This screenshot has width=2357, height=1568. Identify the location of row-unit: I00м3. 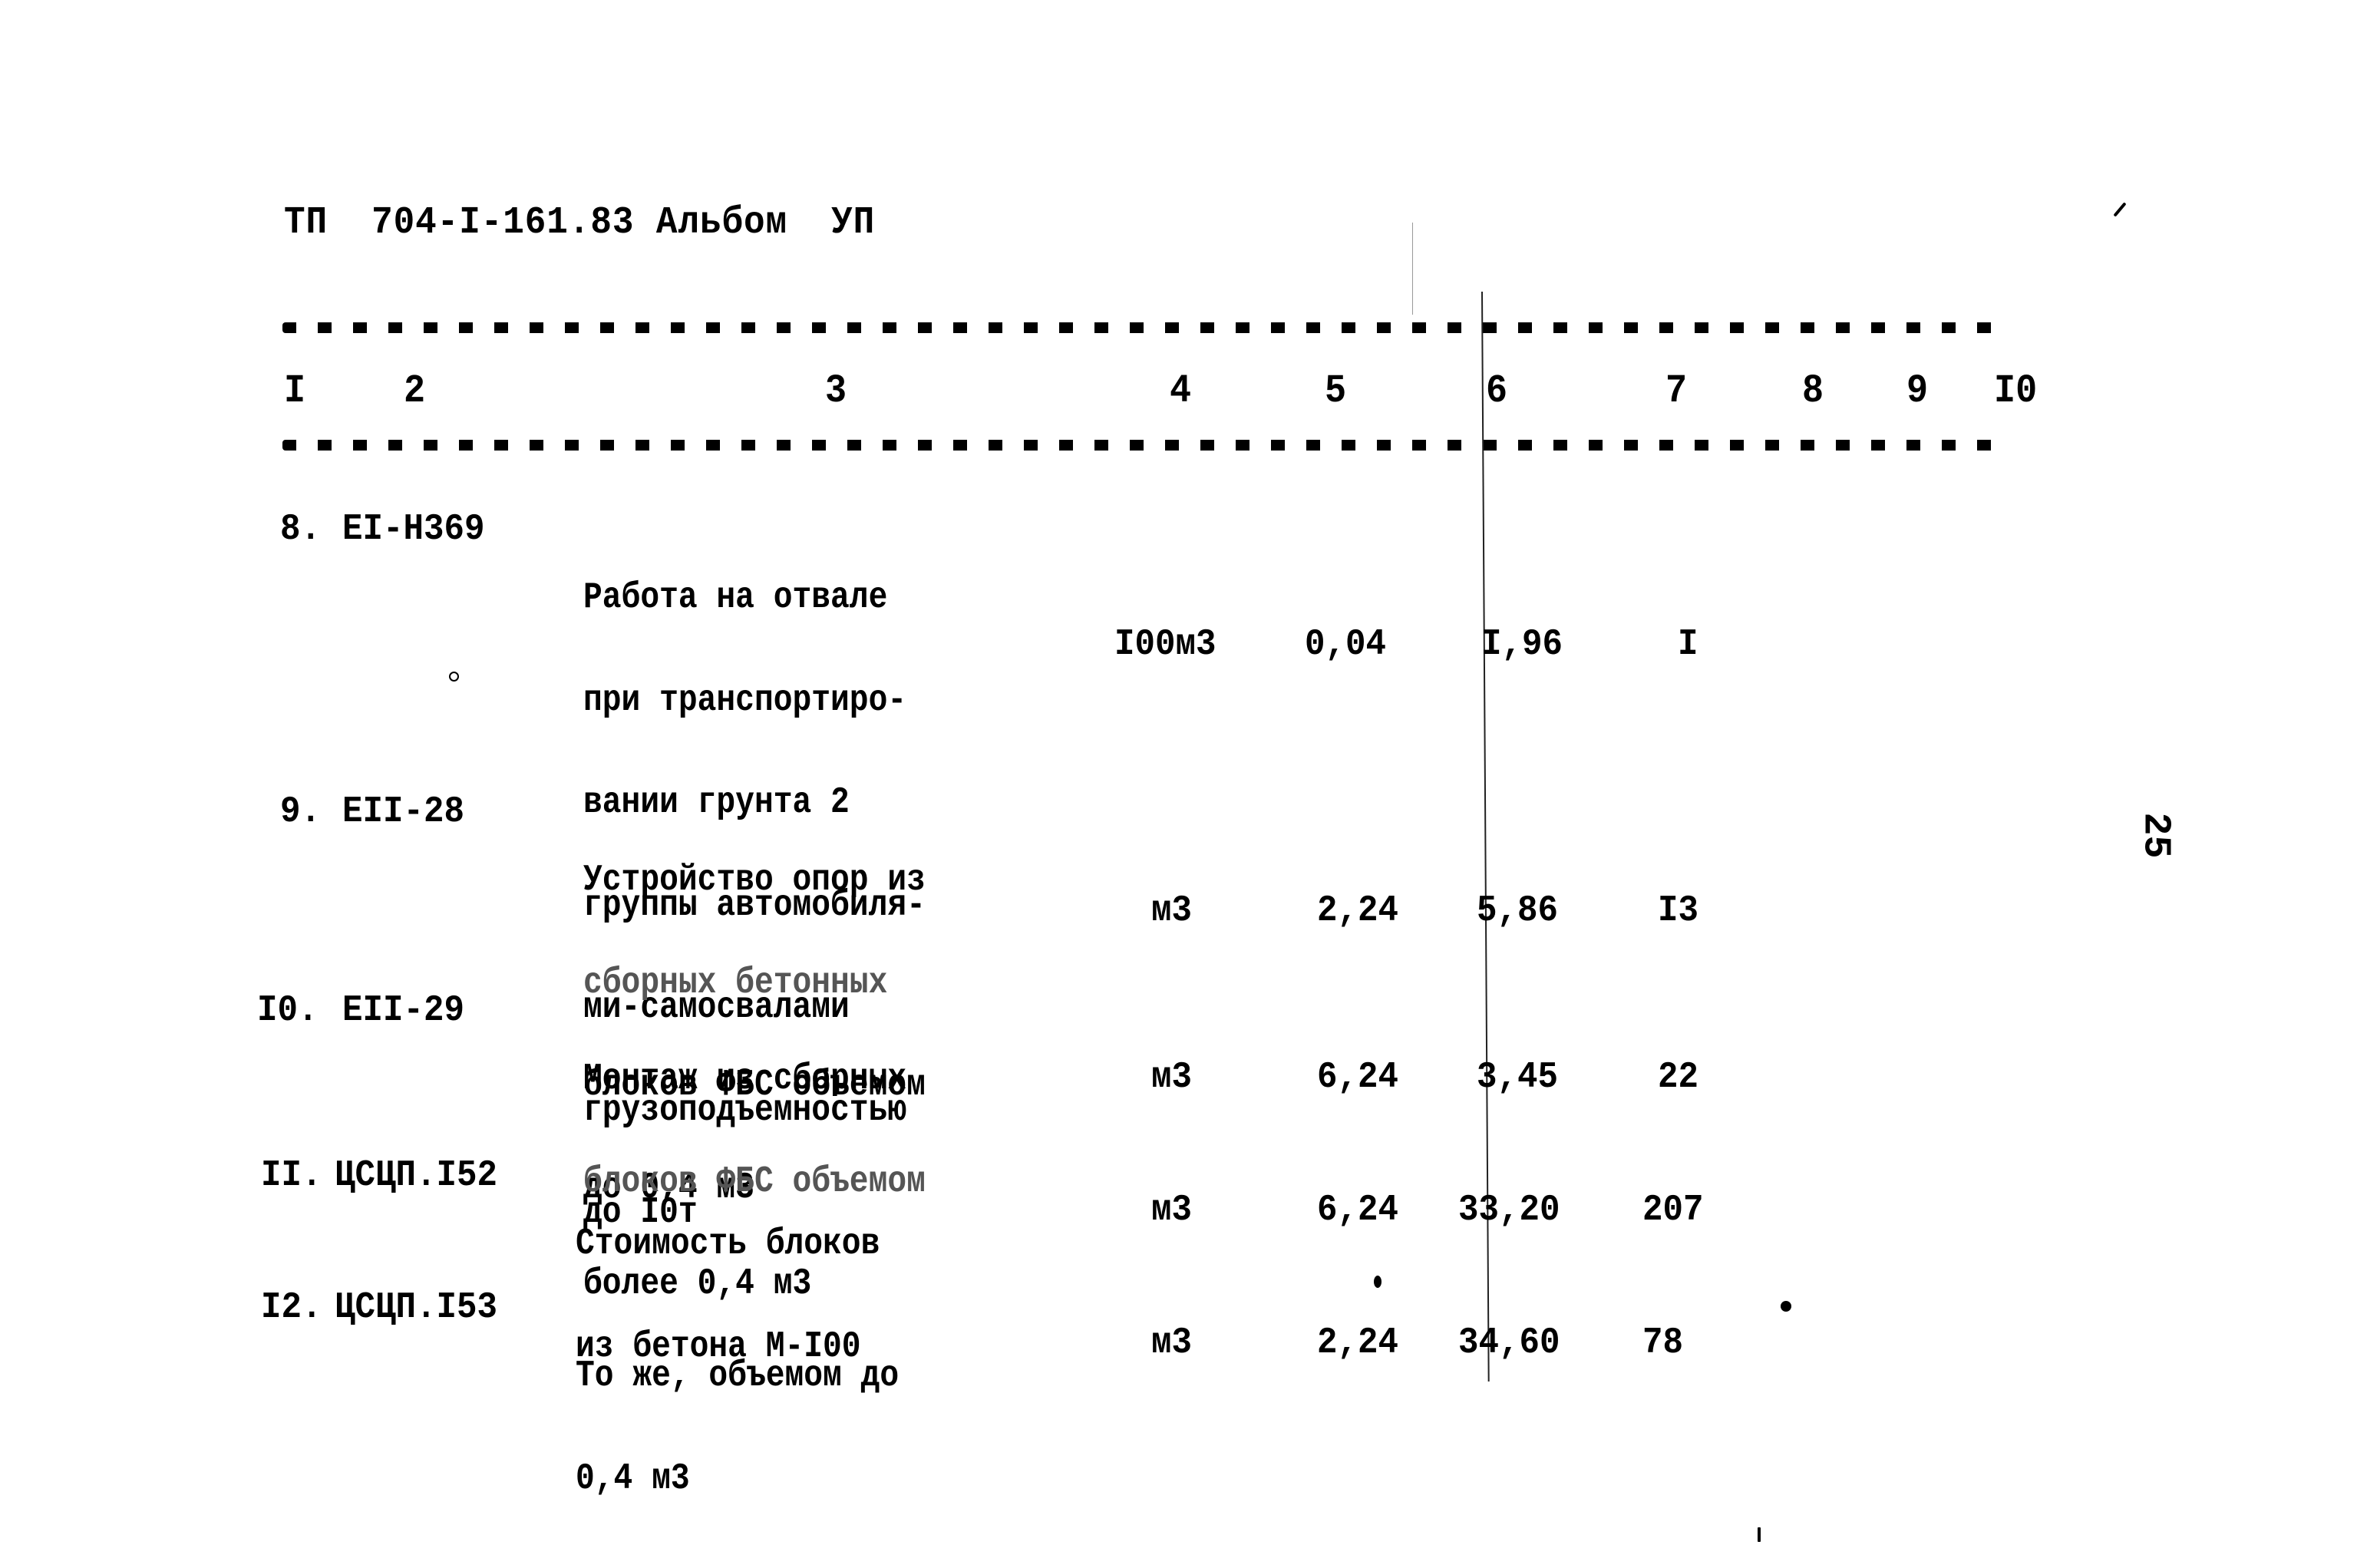
(1165, 644).